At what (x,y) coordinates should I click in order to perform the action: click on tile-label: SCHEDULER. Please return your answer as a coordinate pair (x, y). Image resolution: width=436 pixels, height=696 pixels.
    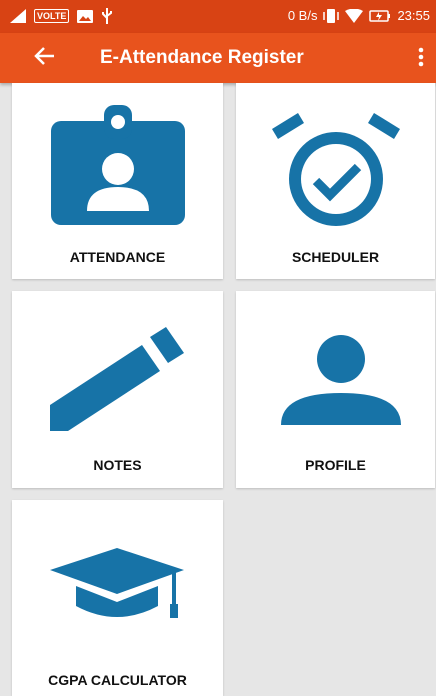
    Looking at the image, I should click on (335, 257).